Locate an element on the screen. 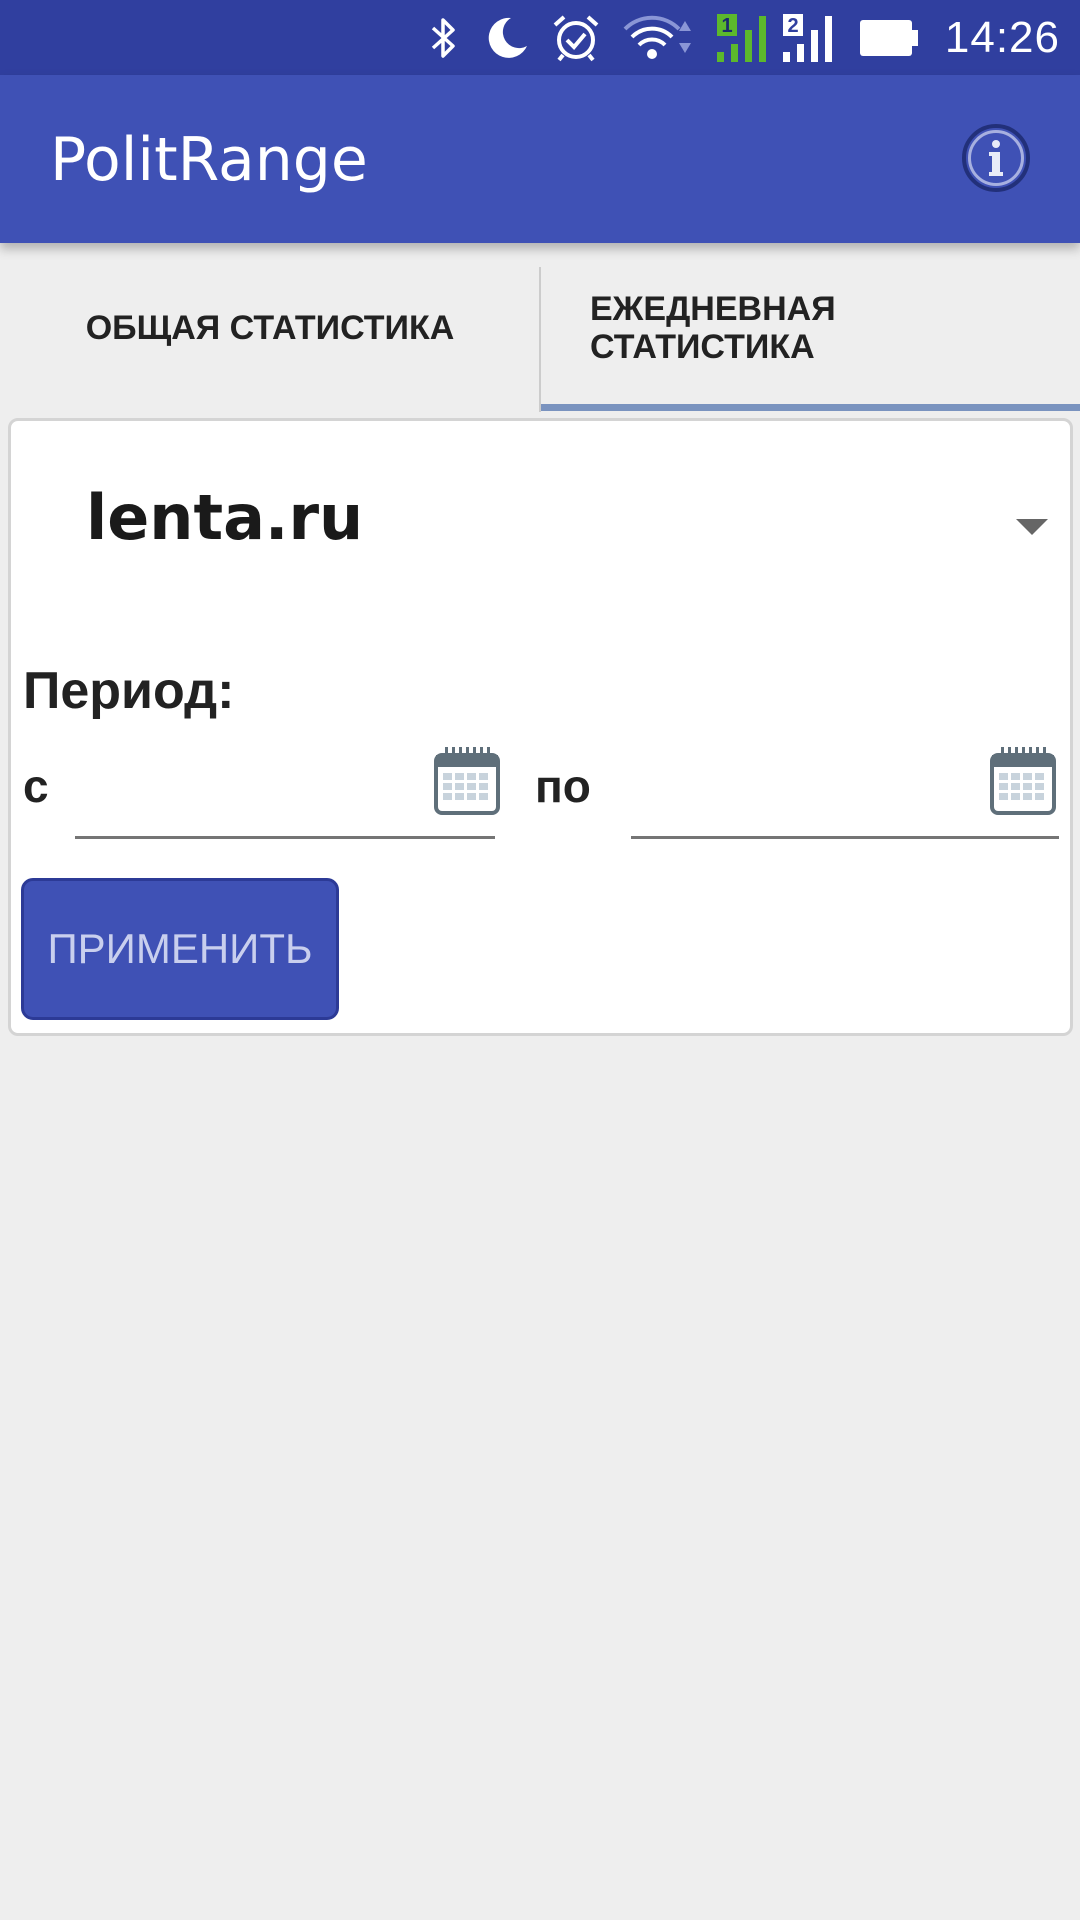 The height and width of the screenshot is (1920, 1080). from-label: с is located at coordinates (36, 786).